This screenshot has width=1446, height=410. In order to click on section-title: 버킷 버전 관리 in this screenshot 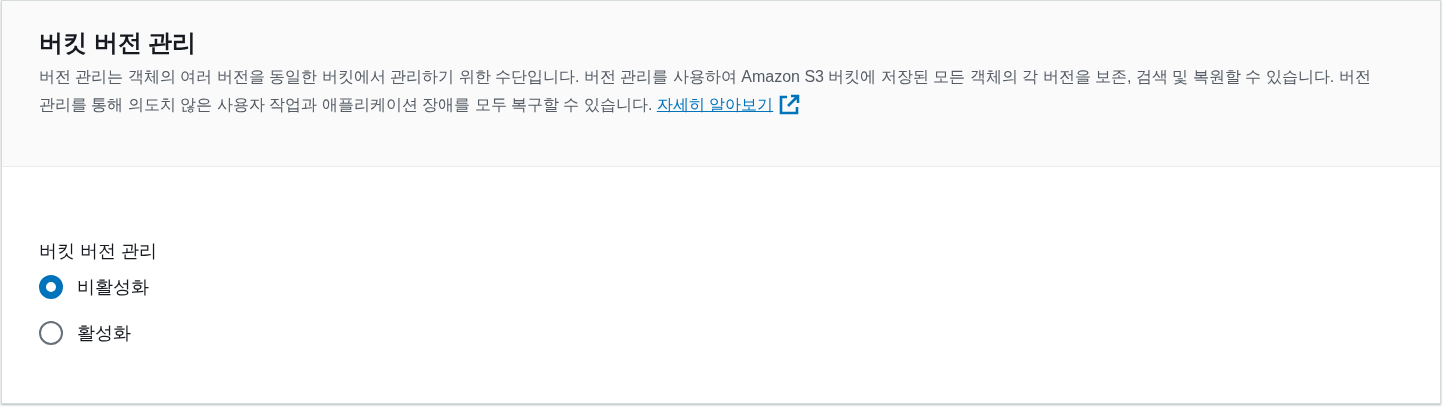, I will do `click(118, 43)`.